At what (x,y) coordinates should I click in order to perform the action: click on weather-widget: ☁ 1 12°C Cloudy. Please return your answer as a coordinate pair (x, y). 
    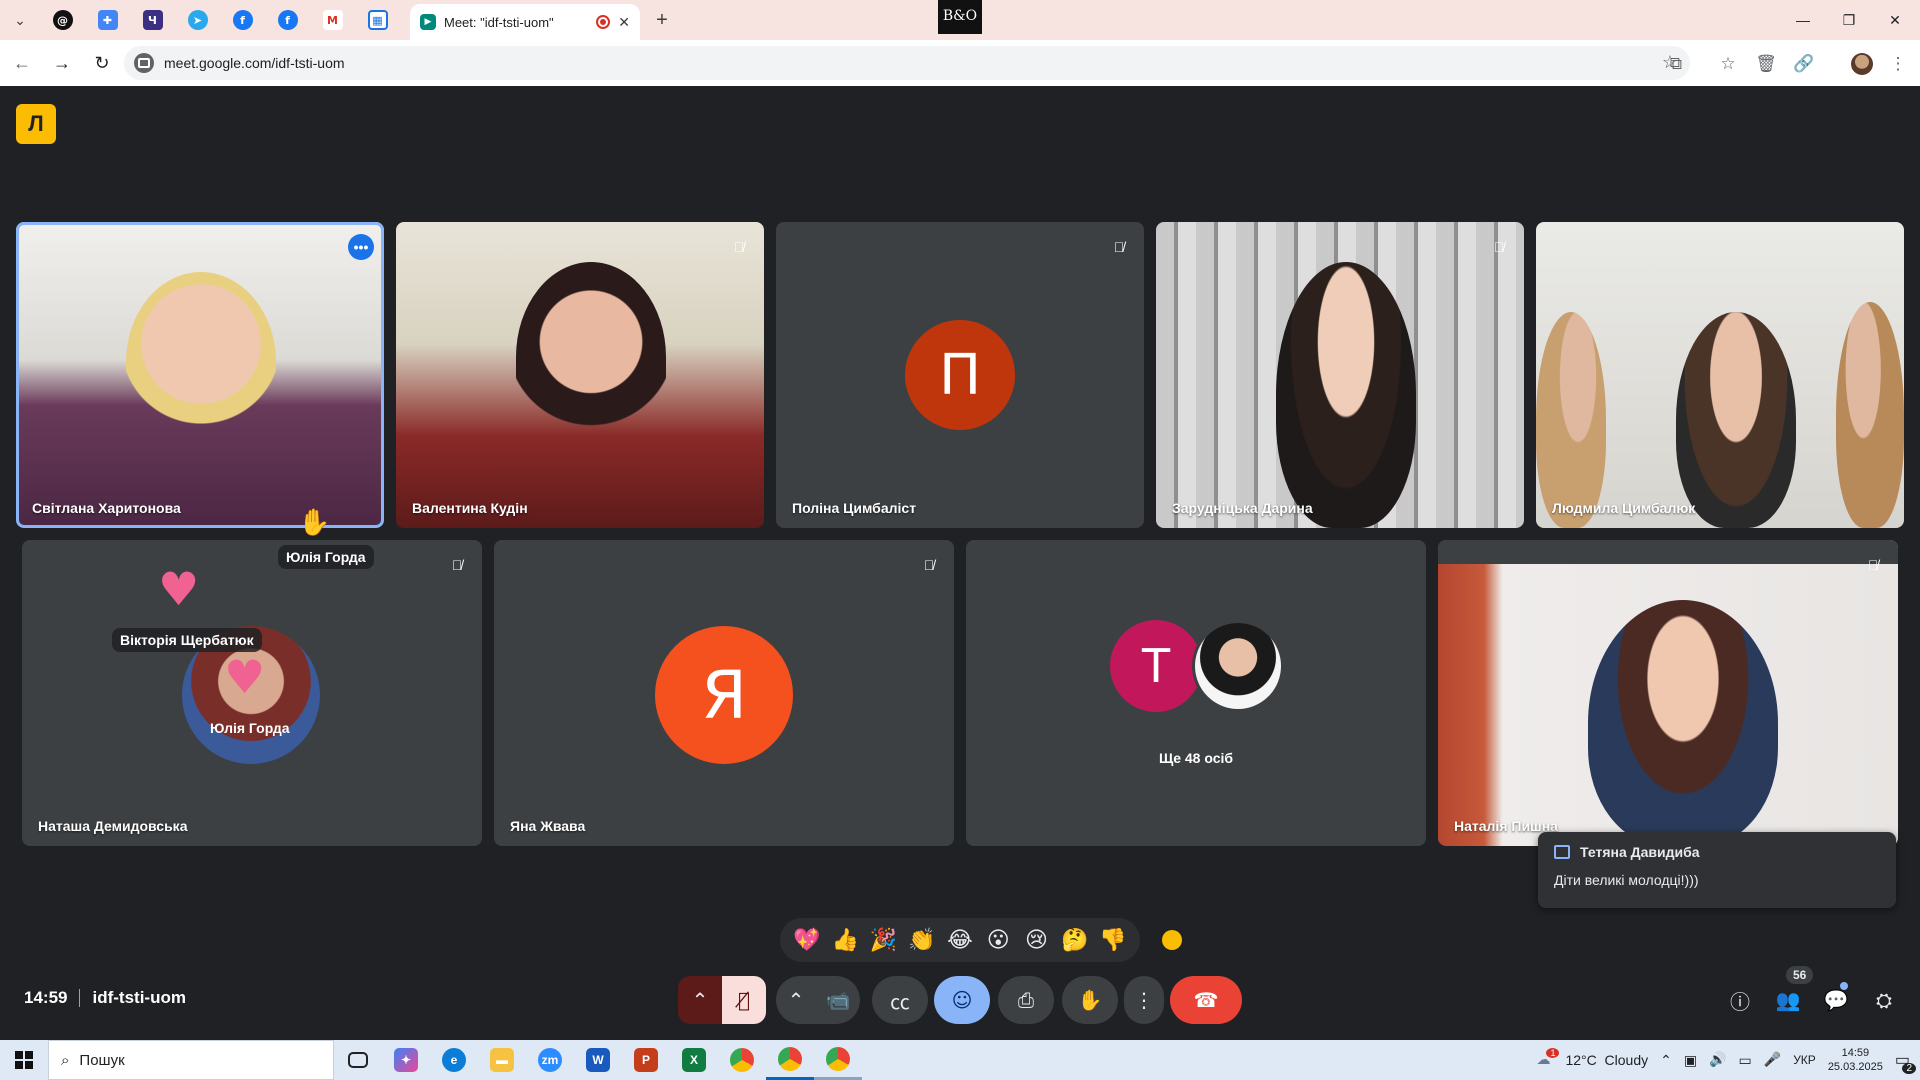
    Looking at the image, I should click on (1592, 1058).